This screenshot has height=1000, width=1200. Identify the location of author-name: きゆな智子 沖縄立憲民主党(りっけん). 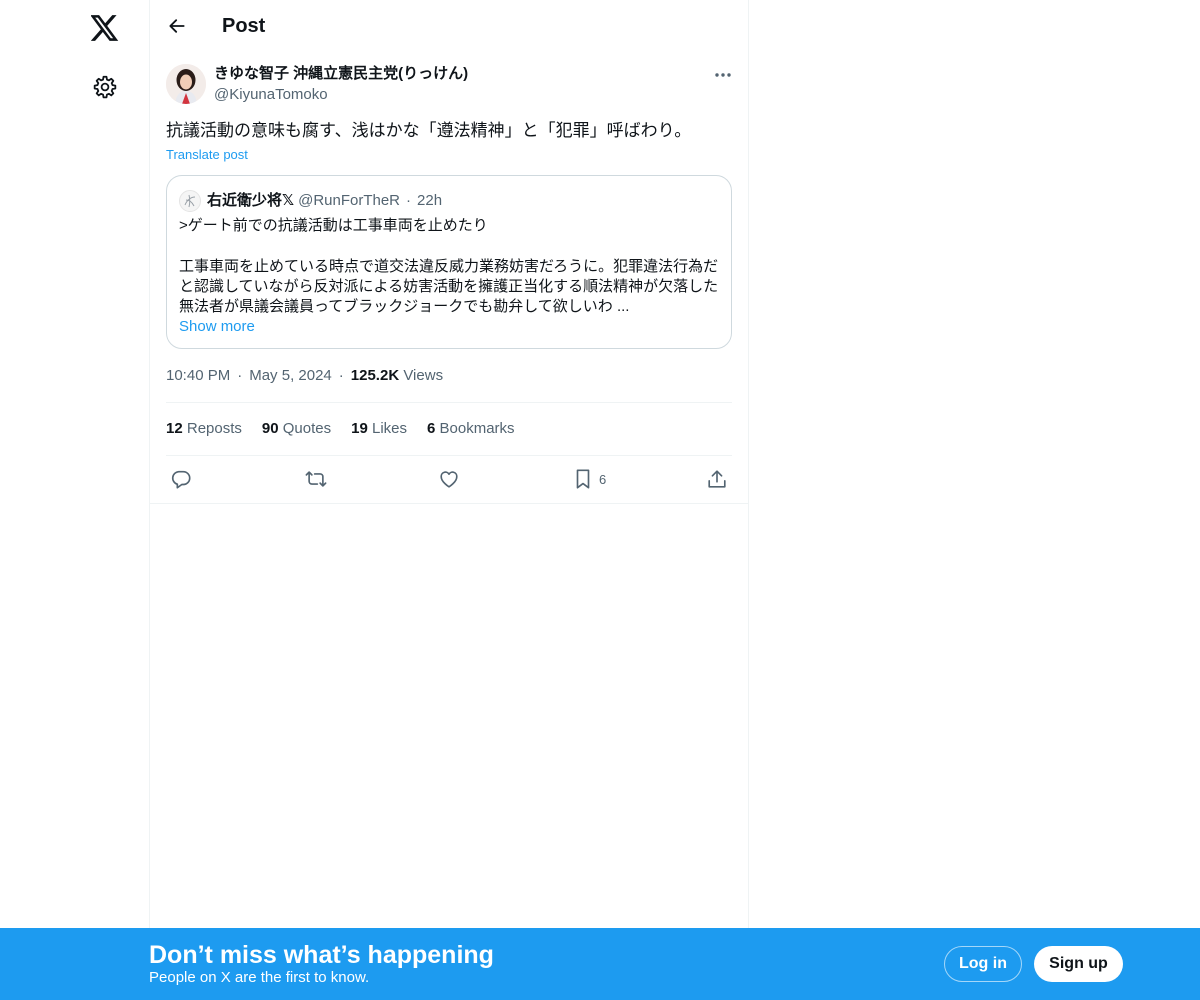
(341, 74).